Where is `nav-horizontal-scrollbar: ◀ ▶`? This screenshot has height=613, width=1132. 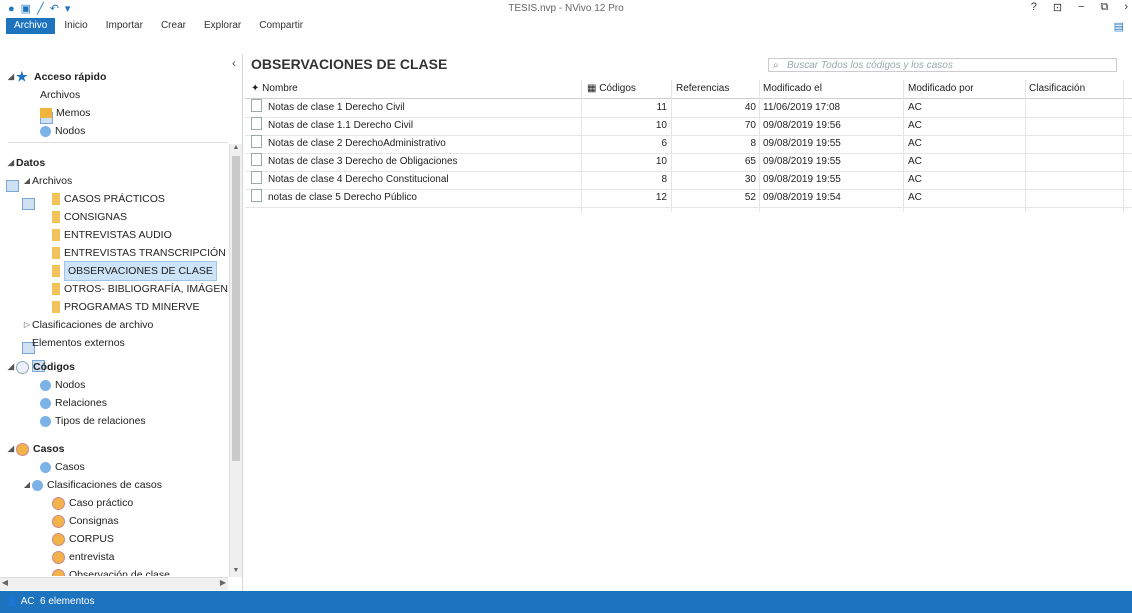
nav-horizontal-scrollbar: ◀ ▶ is located at coordinates (114, 583).